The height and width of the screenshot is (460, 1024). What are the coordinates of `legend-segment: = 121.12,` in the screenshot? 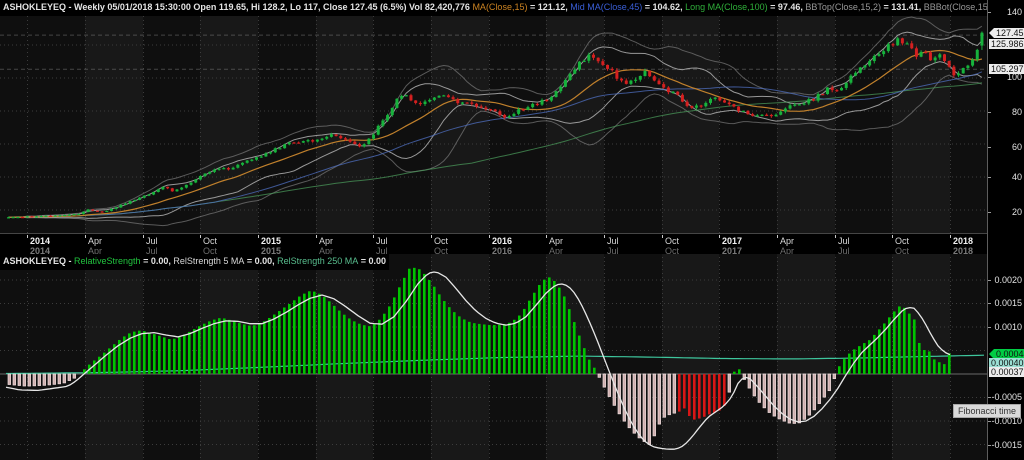 It's located at (549, 7).